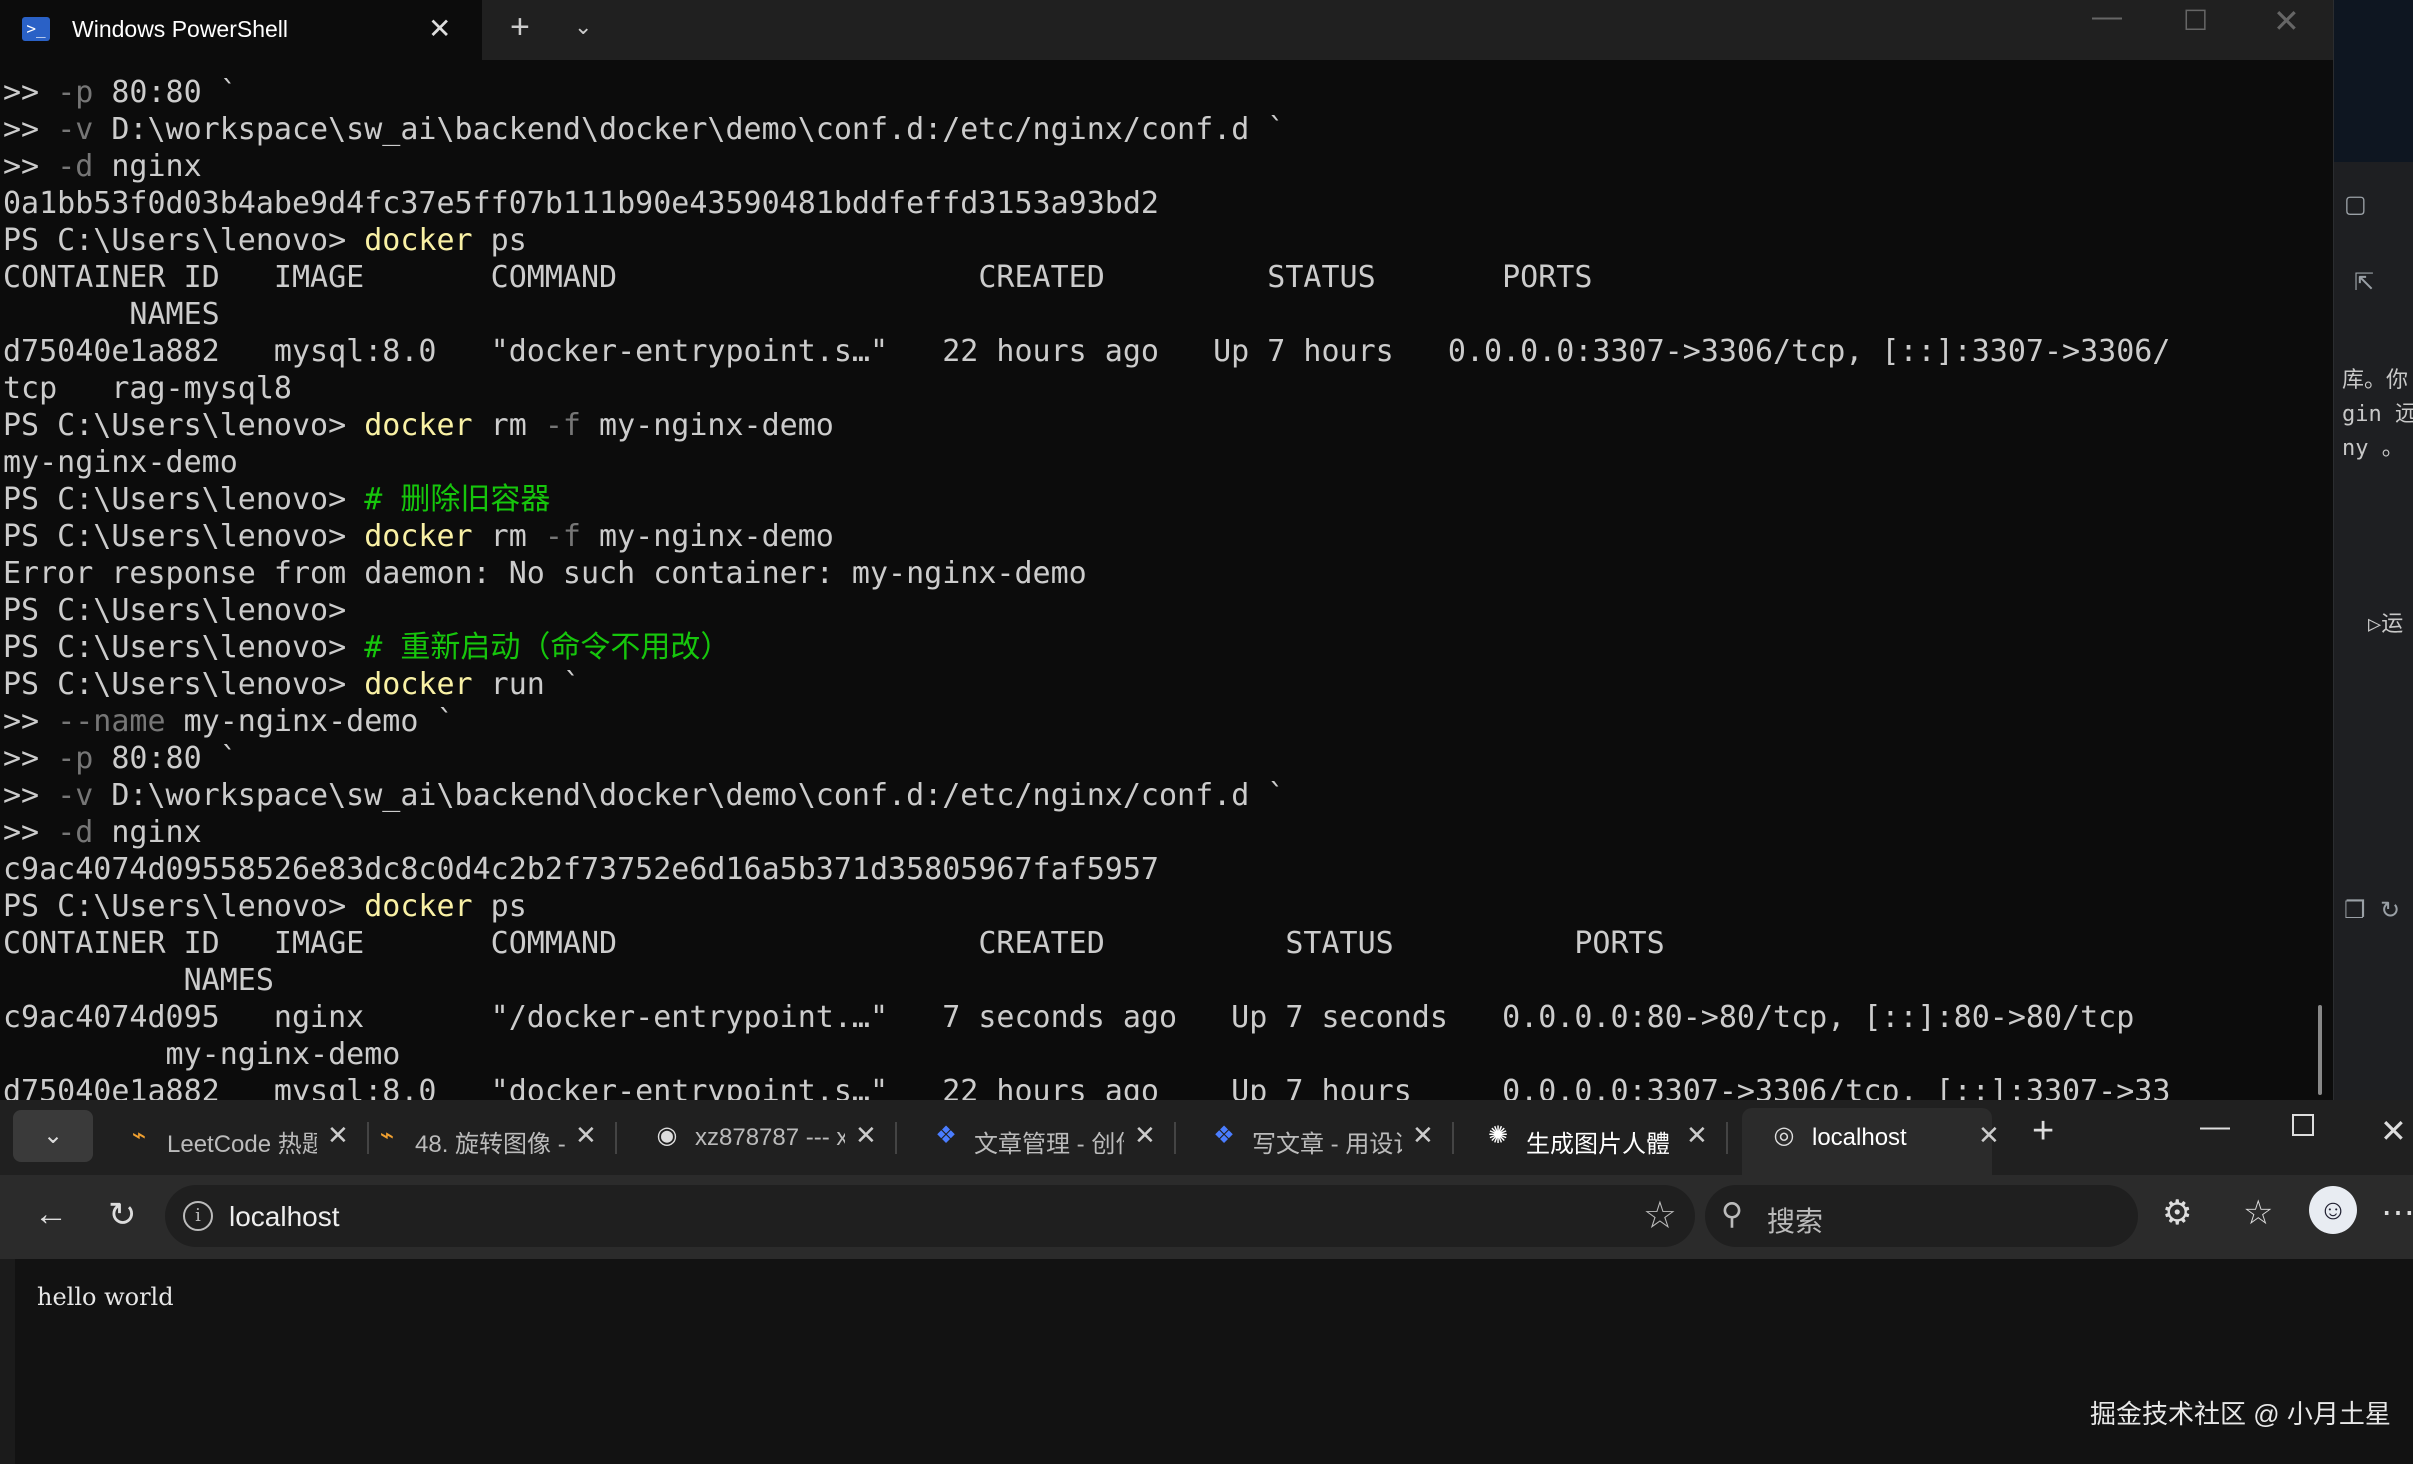 This screenshot has height=1464, width=2413. What do you see at coordinates (526, 684) in the screenshot?
I see `terminal-segment: run `` at bounding box center [526, 684].